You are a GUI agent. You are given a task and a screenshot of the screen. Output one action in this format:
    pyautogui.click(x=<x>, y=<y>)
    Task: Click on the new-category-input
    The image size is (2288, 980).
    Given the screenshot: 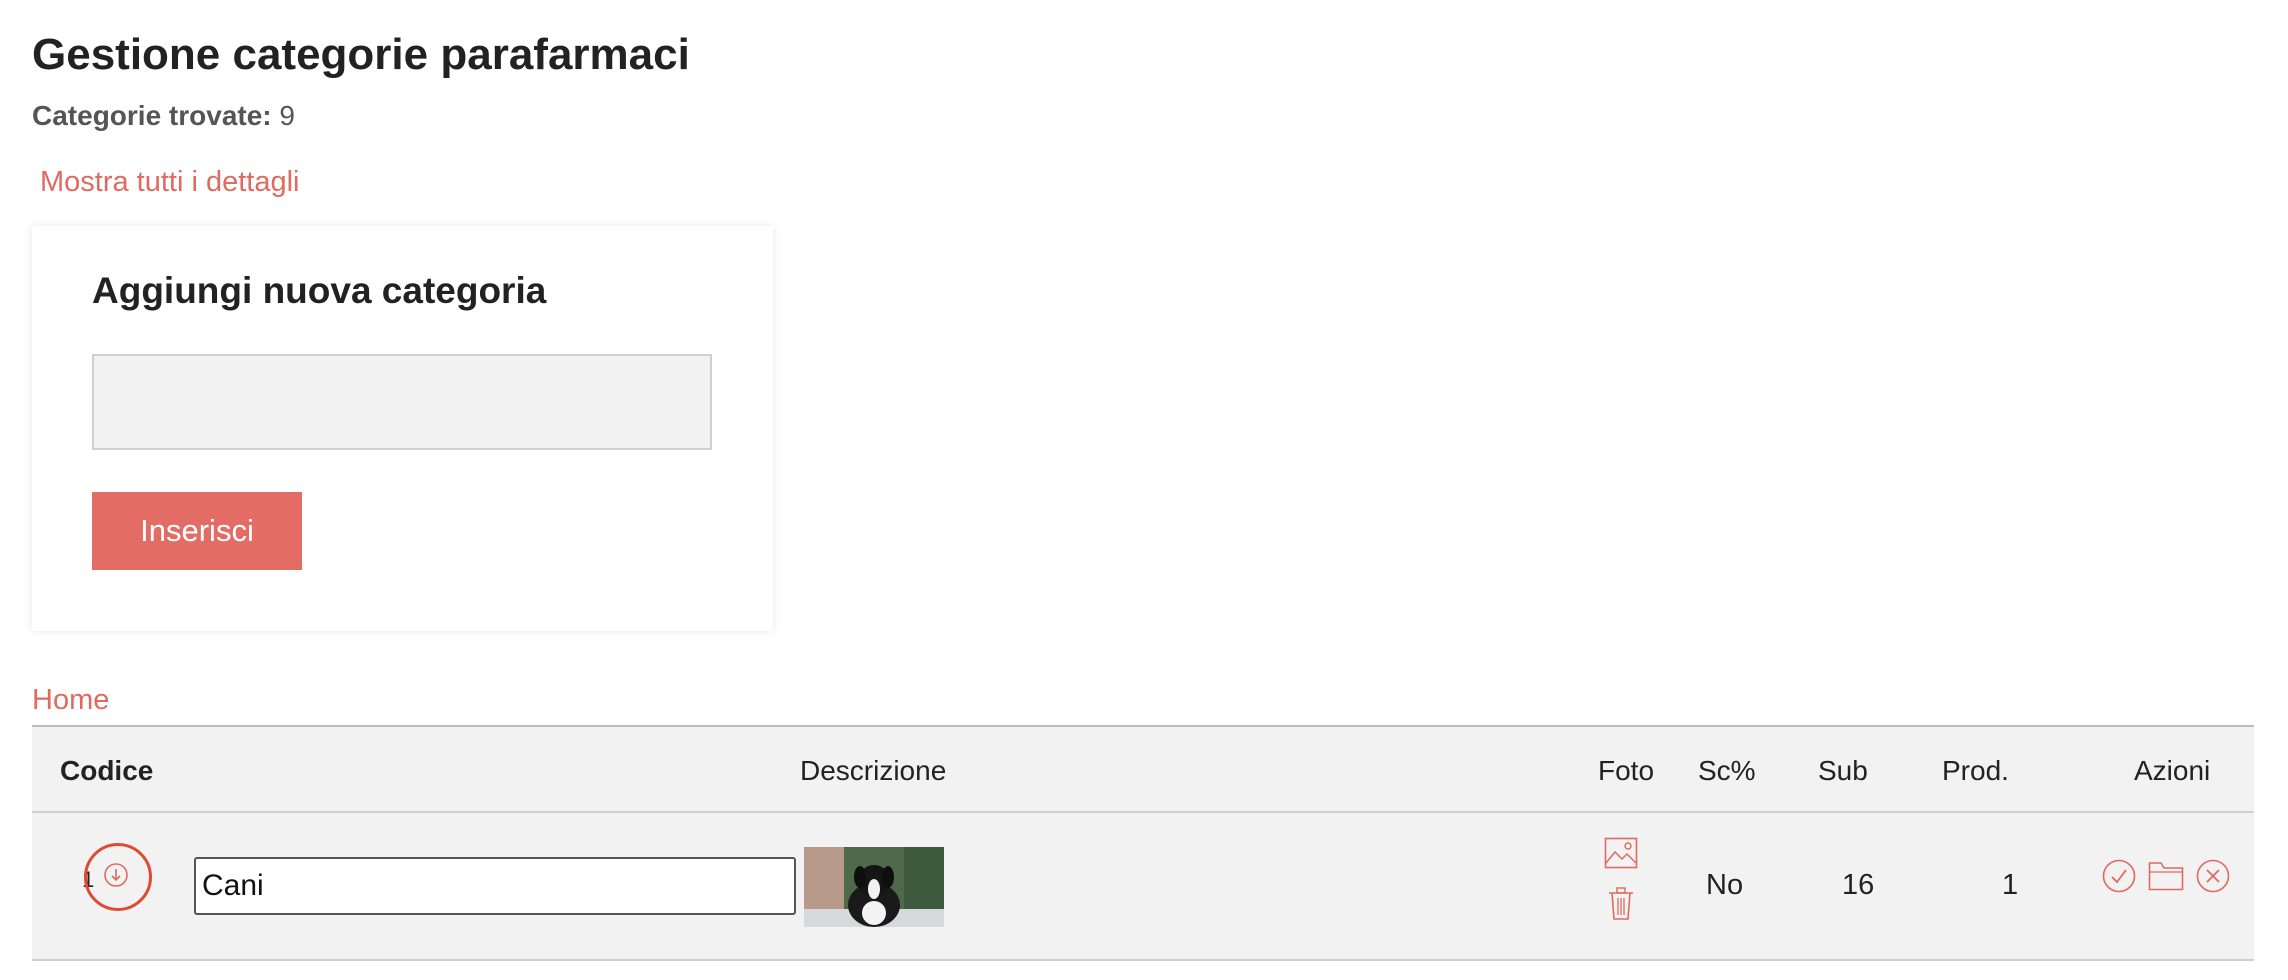 What is the action you would take?
    pyautogui.click(x=402, y=402)
    